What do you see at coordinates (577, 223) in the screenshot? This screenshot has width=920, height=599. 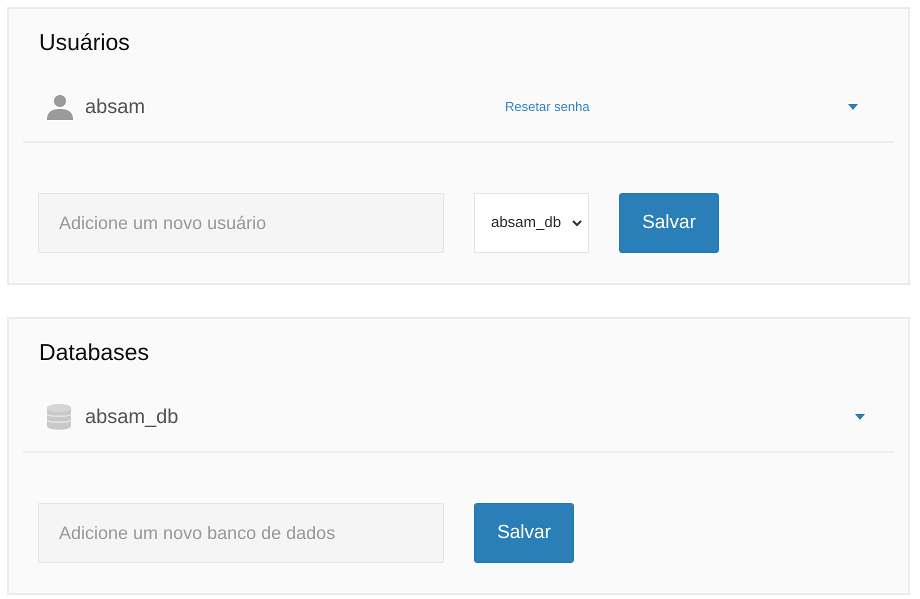 I see `chevron-icon` at bounding box center [577, 223].